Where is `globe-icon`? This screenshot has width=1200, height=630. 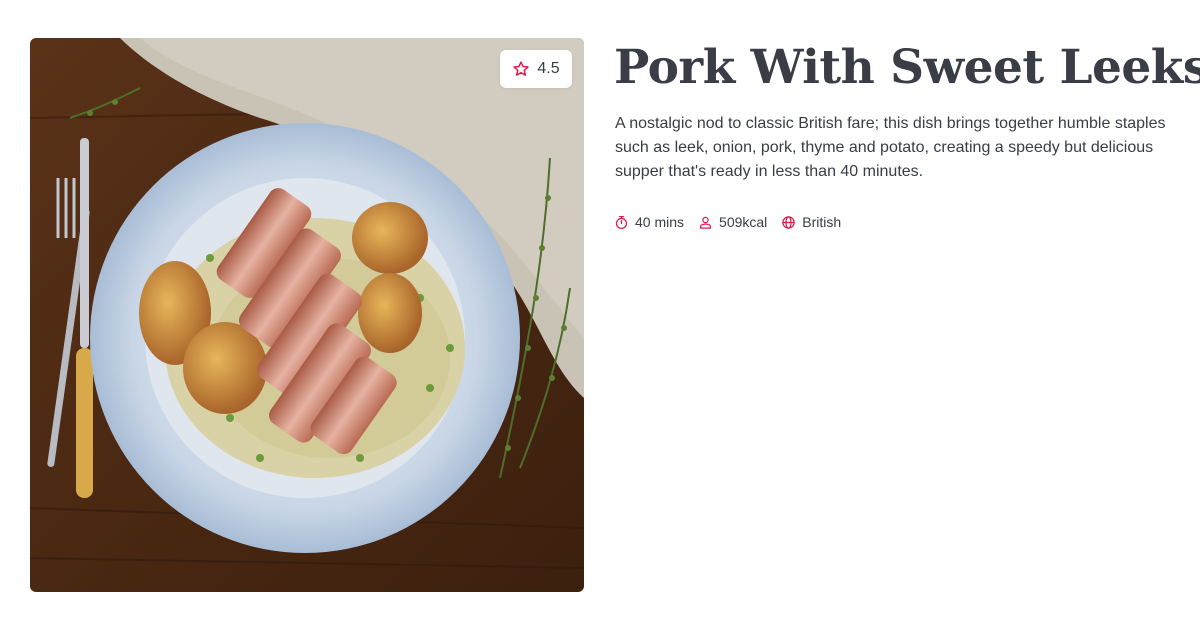 globe-icon is located at coordinates (789, 222).